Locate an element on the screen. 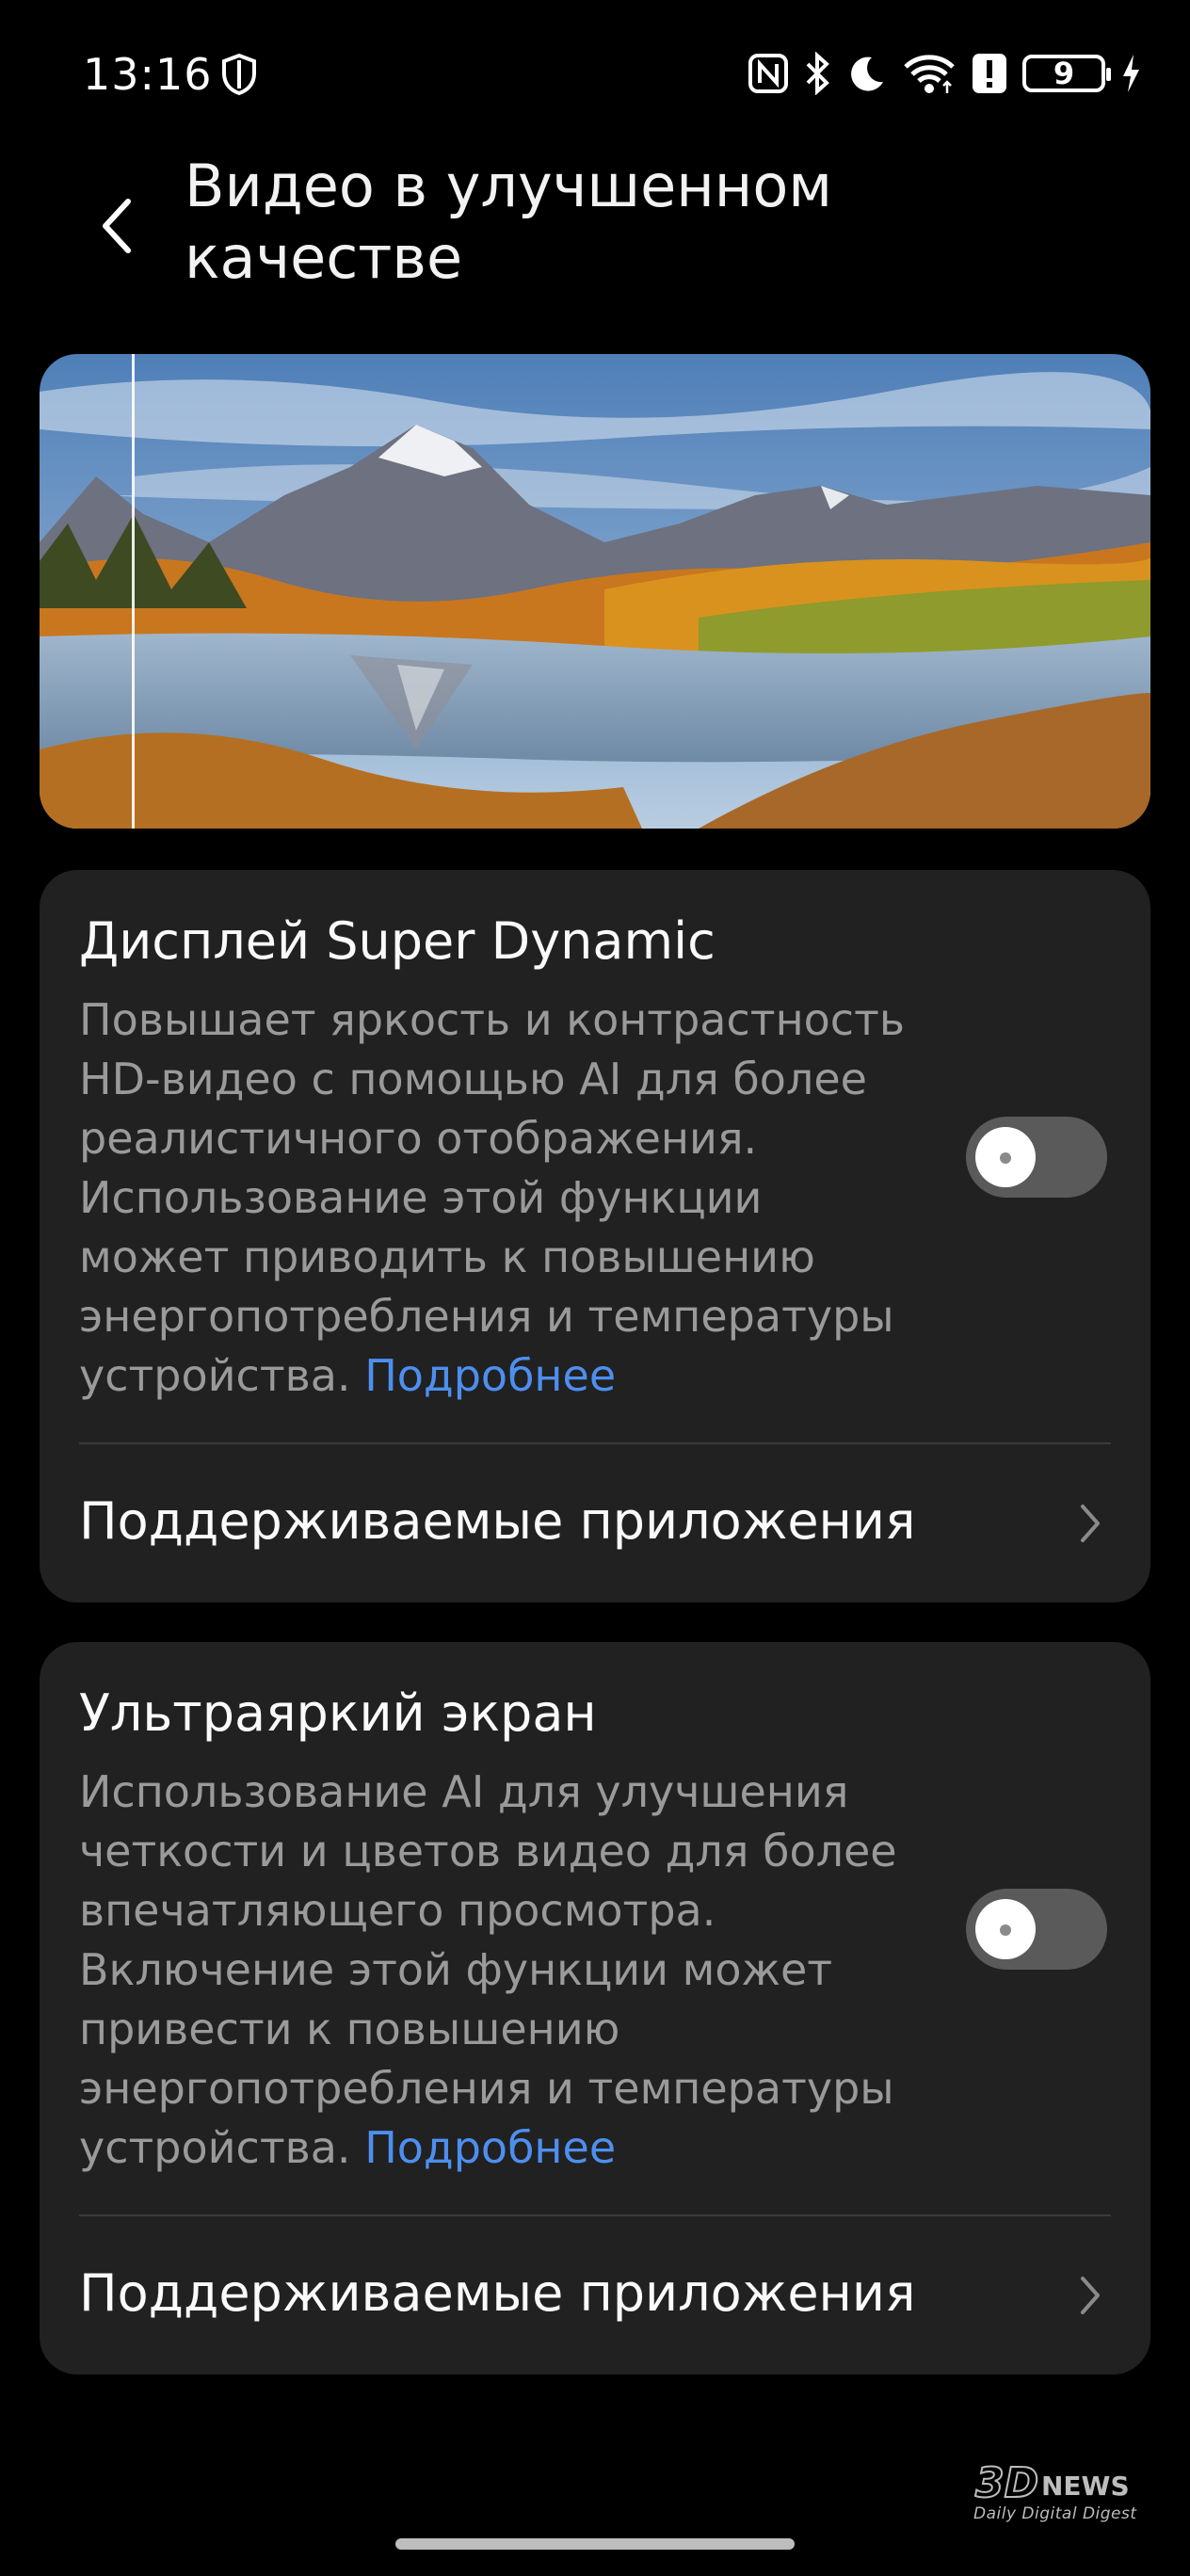 The width and height of the screenshot is (1190, 2576). status-icons: 9 is located at coordinates (944, 73).